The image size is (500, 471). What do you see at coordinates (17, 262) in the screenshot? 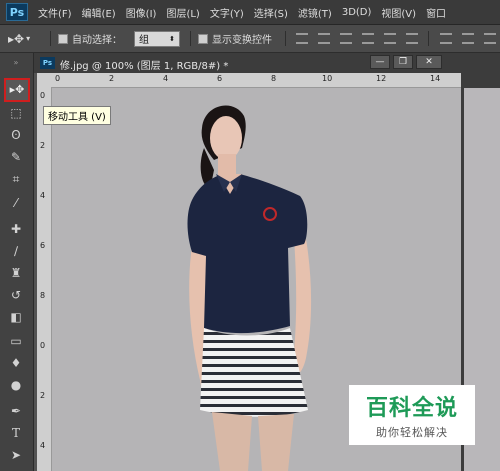
I see `tools-panel: » ⬚ ʘ ✎ ⌗ ⁄ ✚ ∕ ♜ ↺ ◧ ▭ ♦ ● ✒ T ➤` at bounding box center [17, 262].